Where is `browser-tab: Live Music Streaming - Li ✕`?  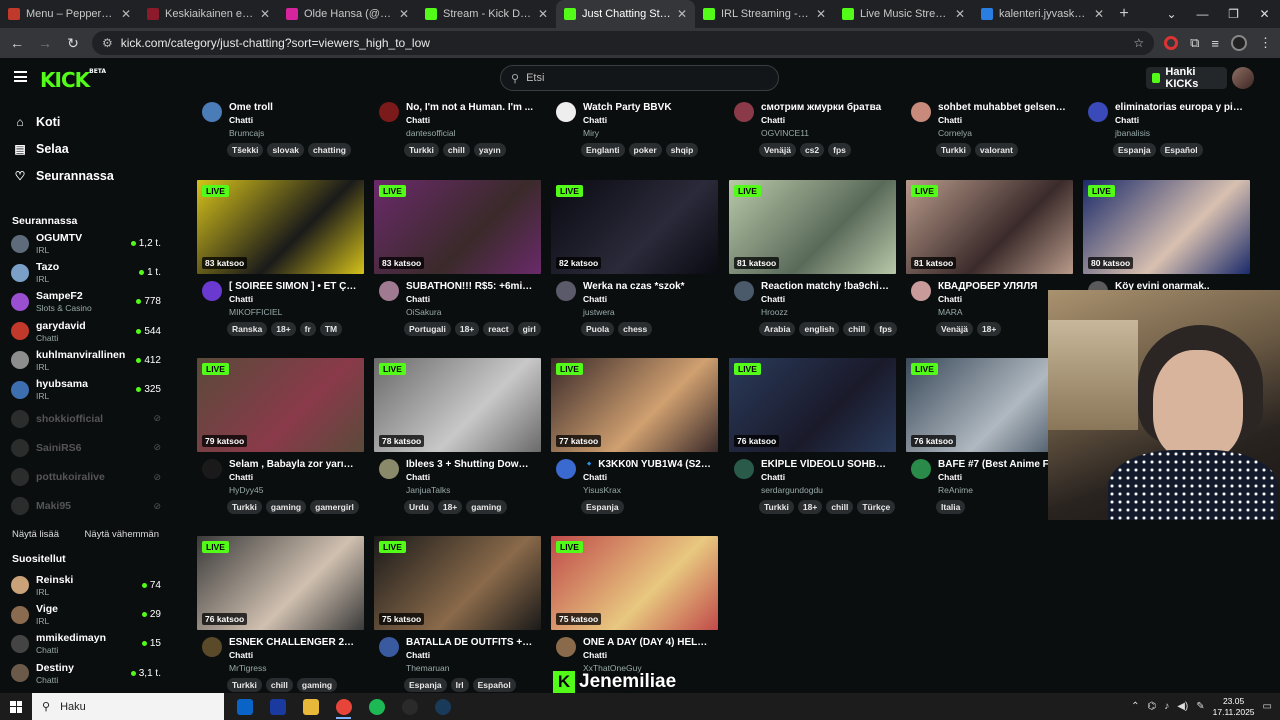 browser-tab: Live Music Streaming - Li ✕ is located at coordinates (903, 14).